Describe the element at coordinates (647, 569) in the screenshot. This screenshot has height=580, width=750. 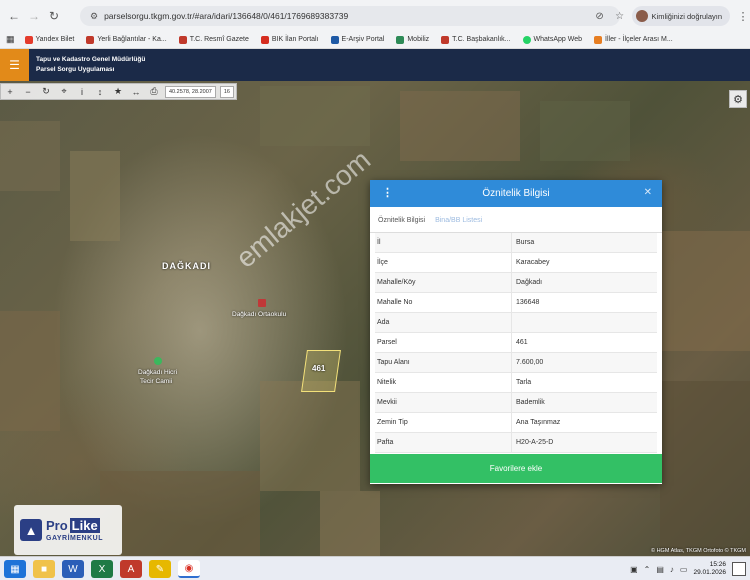
I see `chevron-up-icon: ⌃` at that location.